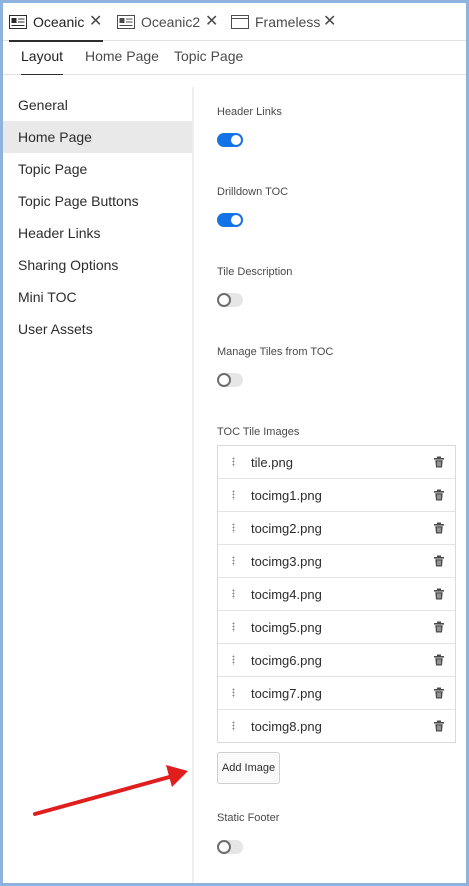 Image resolution: width=469 pixels, height=886 pixels. Describe the element at coordinates (97, 105) in the screenshot. I see `nav-item-general: General` at that location.